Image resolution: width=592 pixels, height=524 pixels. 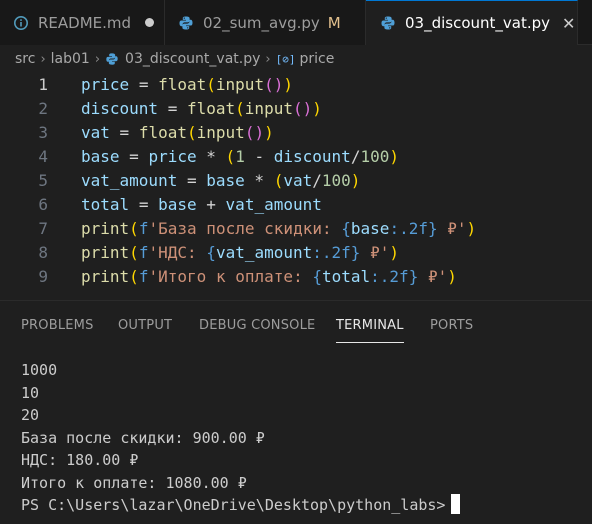 I want to click on tab-label: 02_sum_avg.py, so click(x=261, y=22).